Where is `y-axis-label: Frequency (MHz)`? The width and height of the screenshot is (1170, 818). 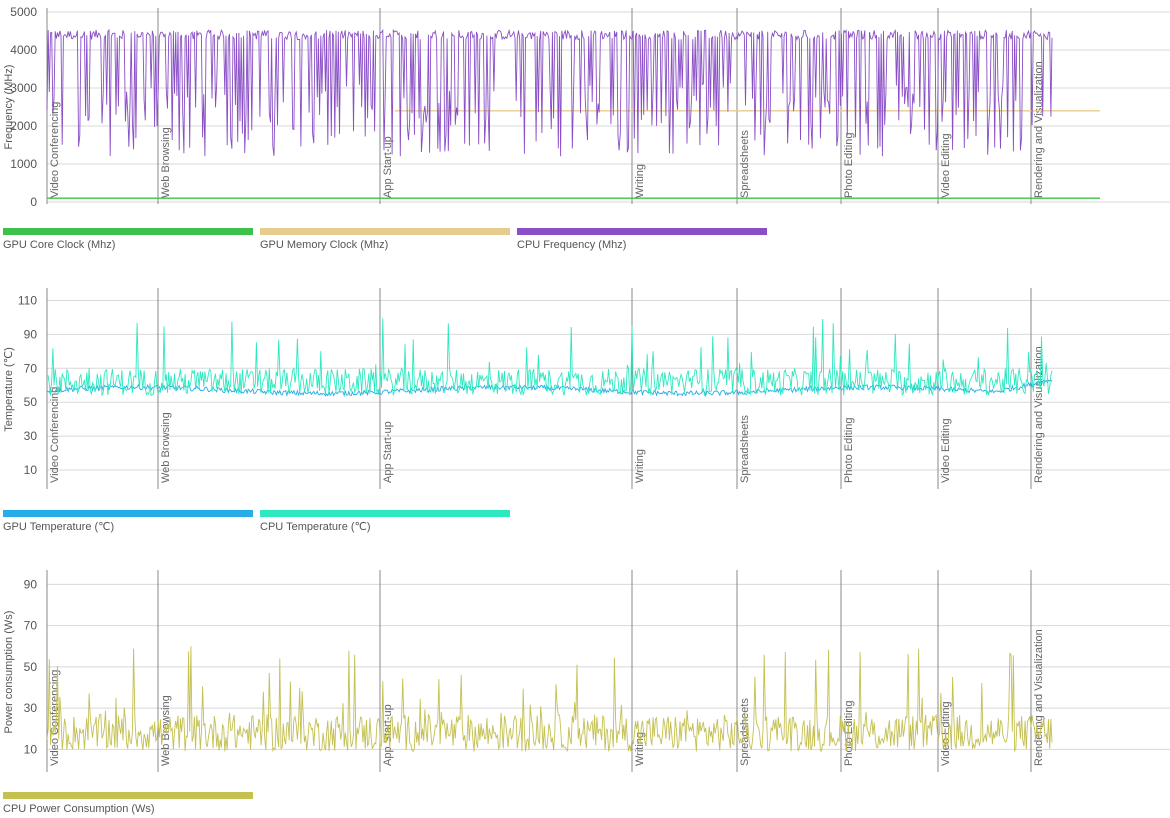 y-axis-label: Frequency (MHz) is located at coordinates (9, 107).